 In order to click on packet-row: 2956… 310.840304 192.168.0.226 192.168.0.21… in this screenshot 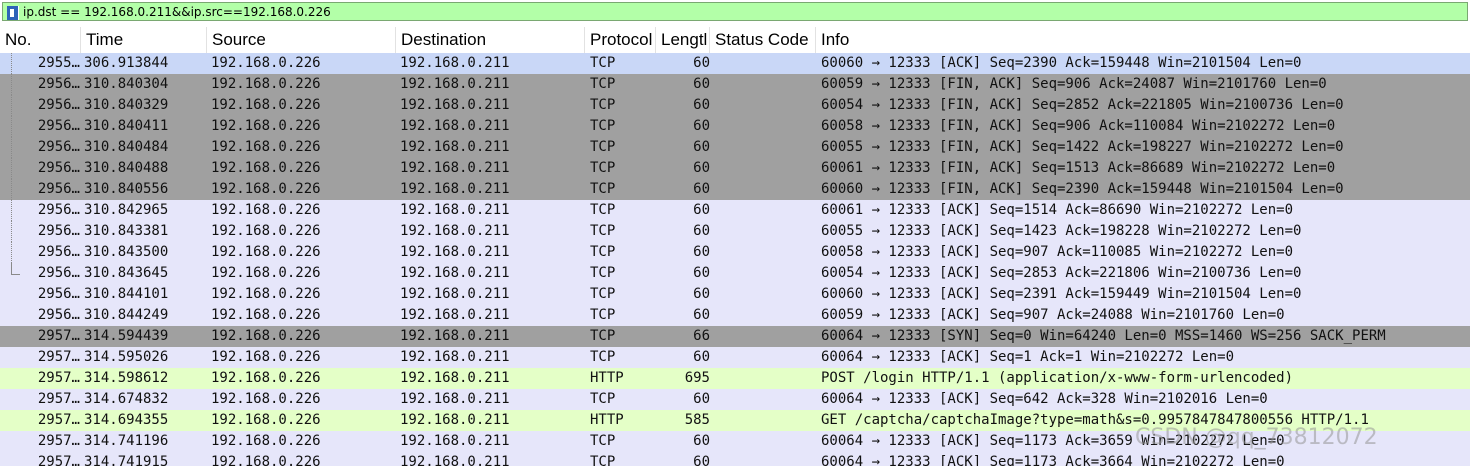, I will do `click(735, 84)`.